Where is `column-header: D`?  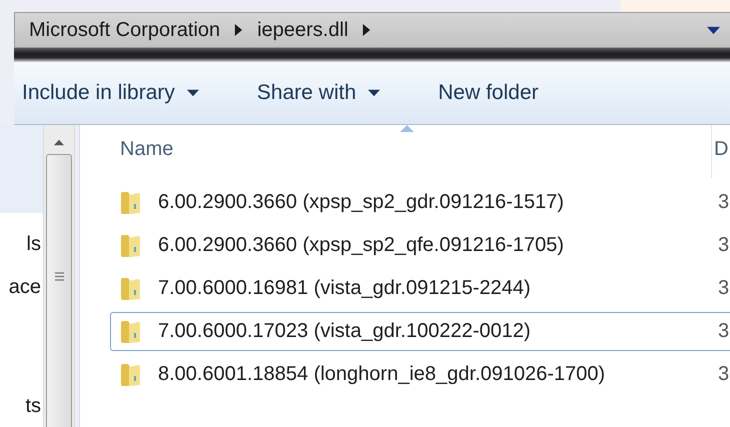 column-header: D is located at coordinates (719, 151).